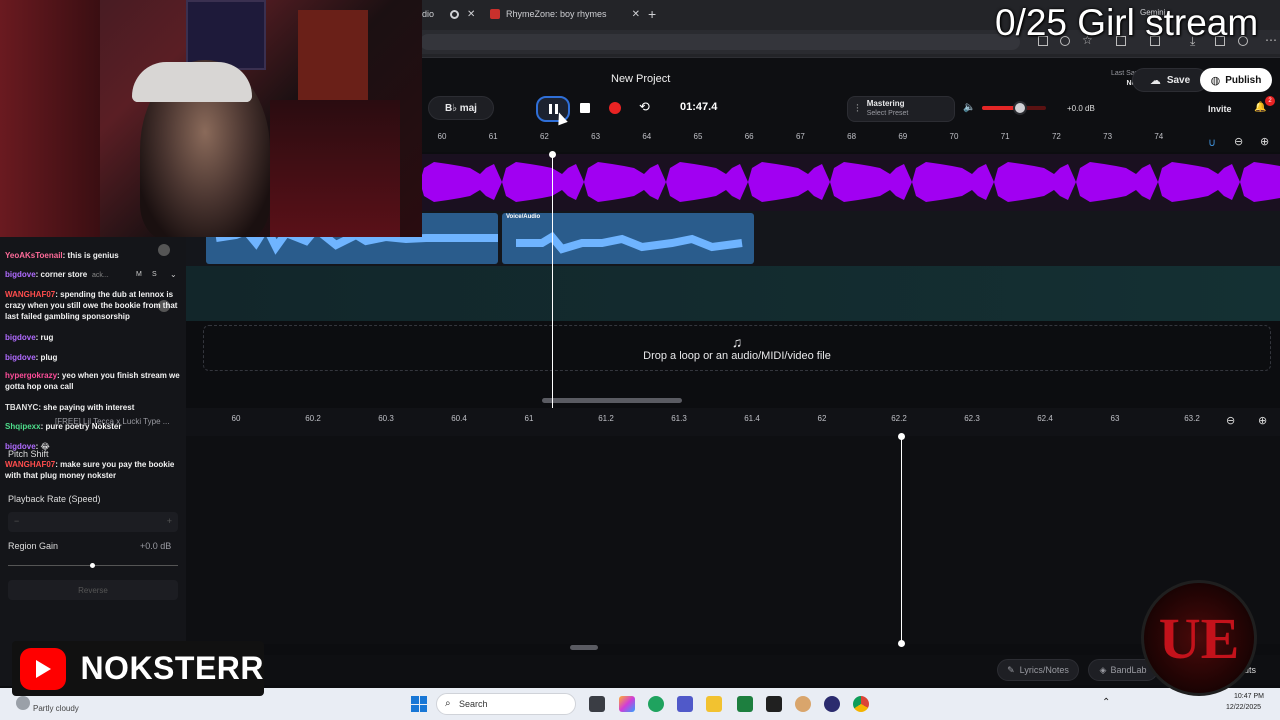 Image resolution: width=1280 pixels, height=720 pixels. What do you see at coordinates (461, 108) in the screenshot?
I see `key-selector: B♭ maj` at bounding box center [461, 108].